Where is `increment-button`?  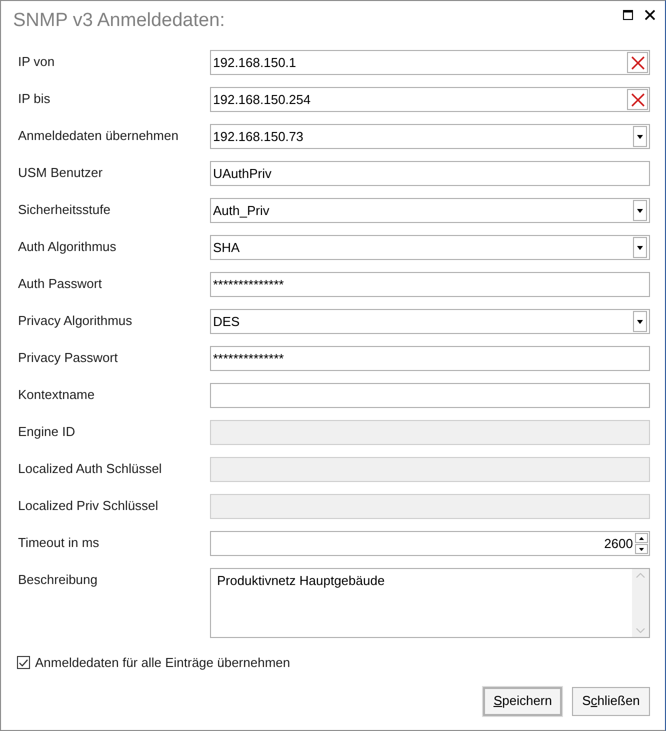
increment-button is located at coordinates (641, 538).